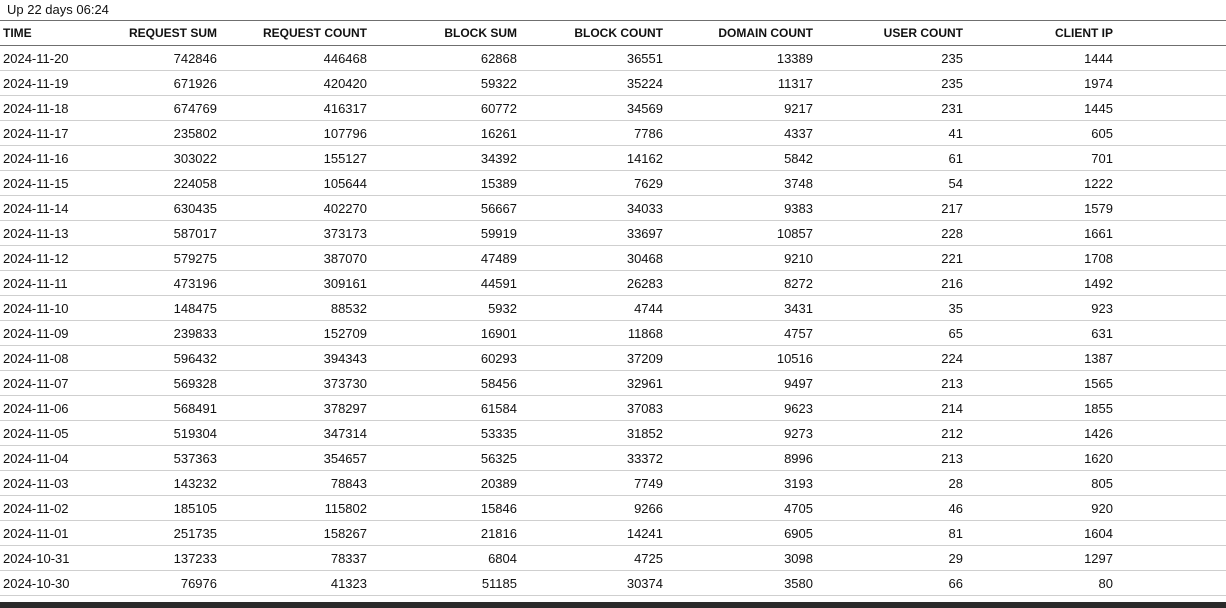 Image resolution: width=1226 pixels, height=608 pixels. What do you see at coordinates (442, 183) in the screenshot?
I see `cell-block-sum: 15389` at bounding box center [442, 183].